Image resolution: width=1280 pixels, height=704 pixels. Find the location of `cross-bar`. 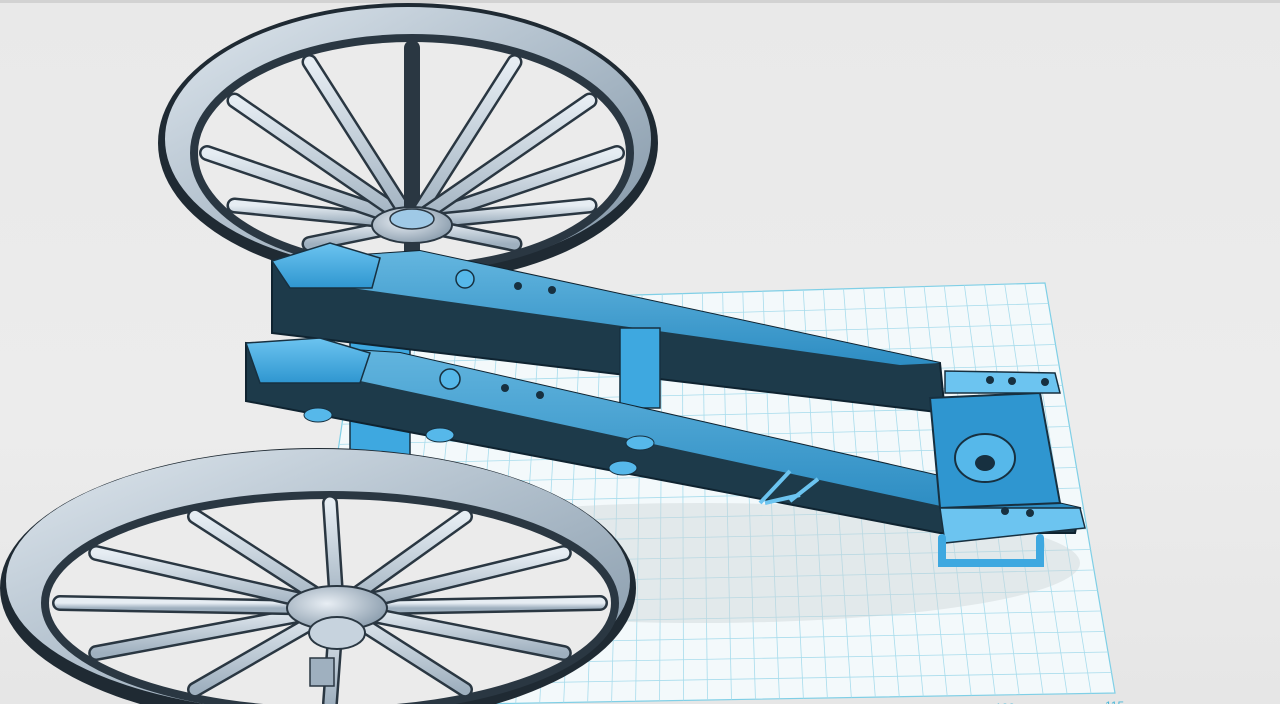

cross-bar is located at coordinates (640, 368).